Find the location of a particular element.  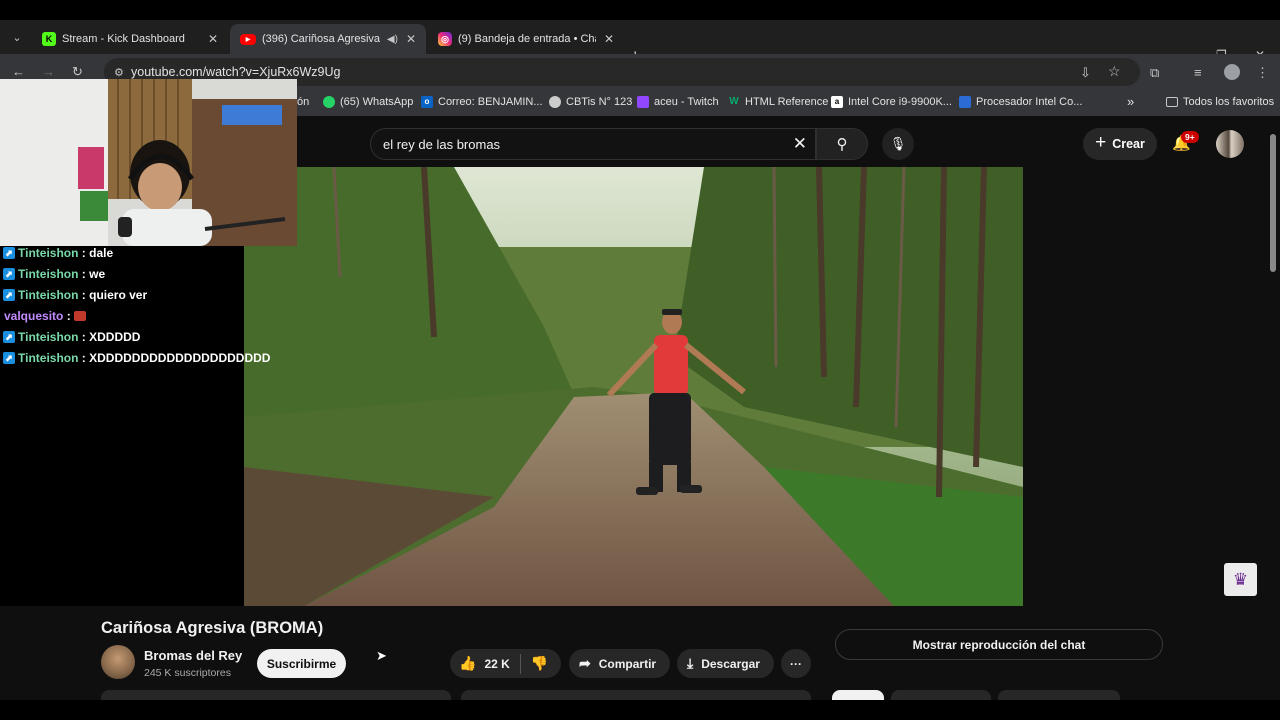

site-info-icon: ⚙ is located at coordinates (122, 72).